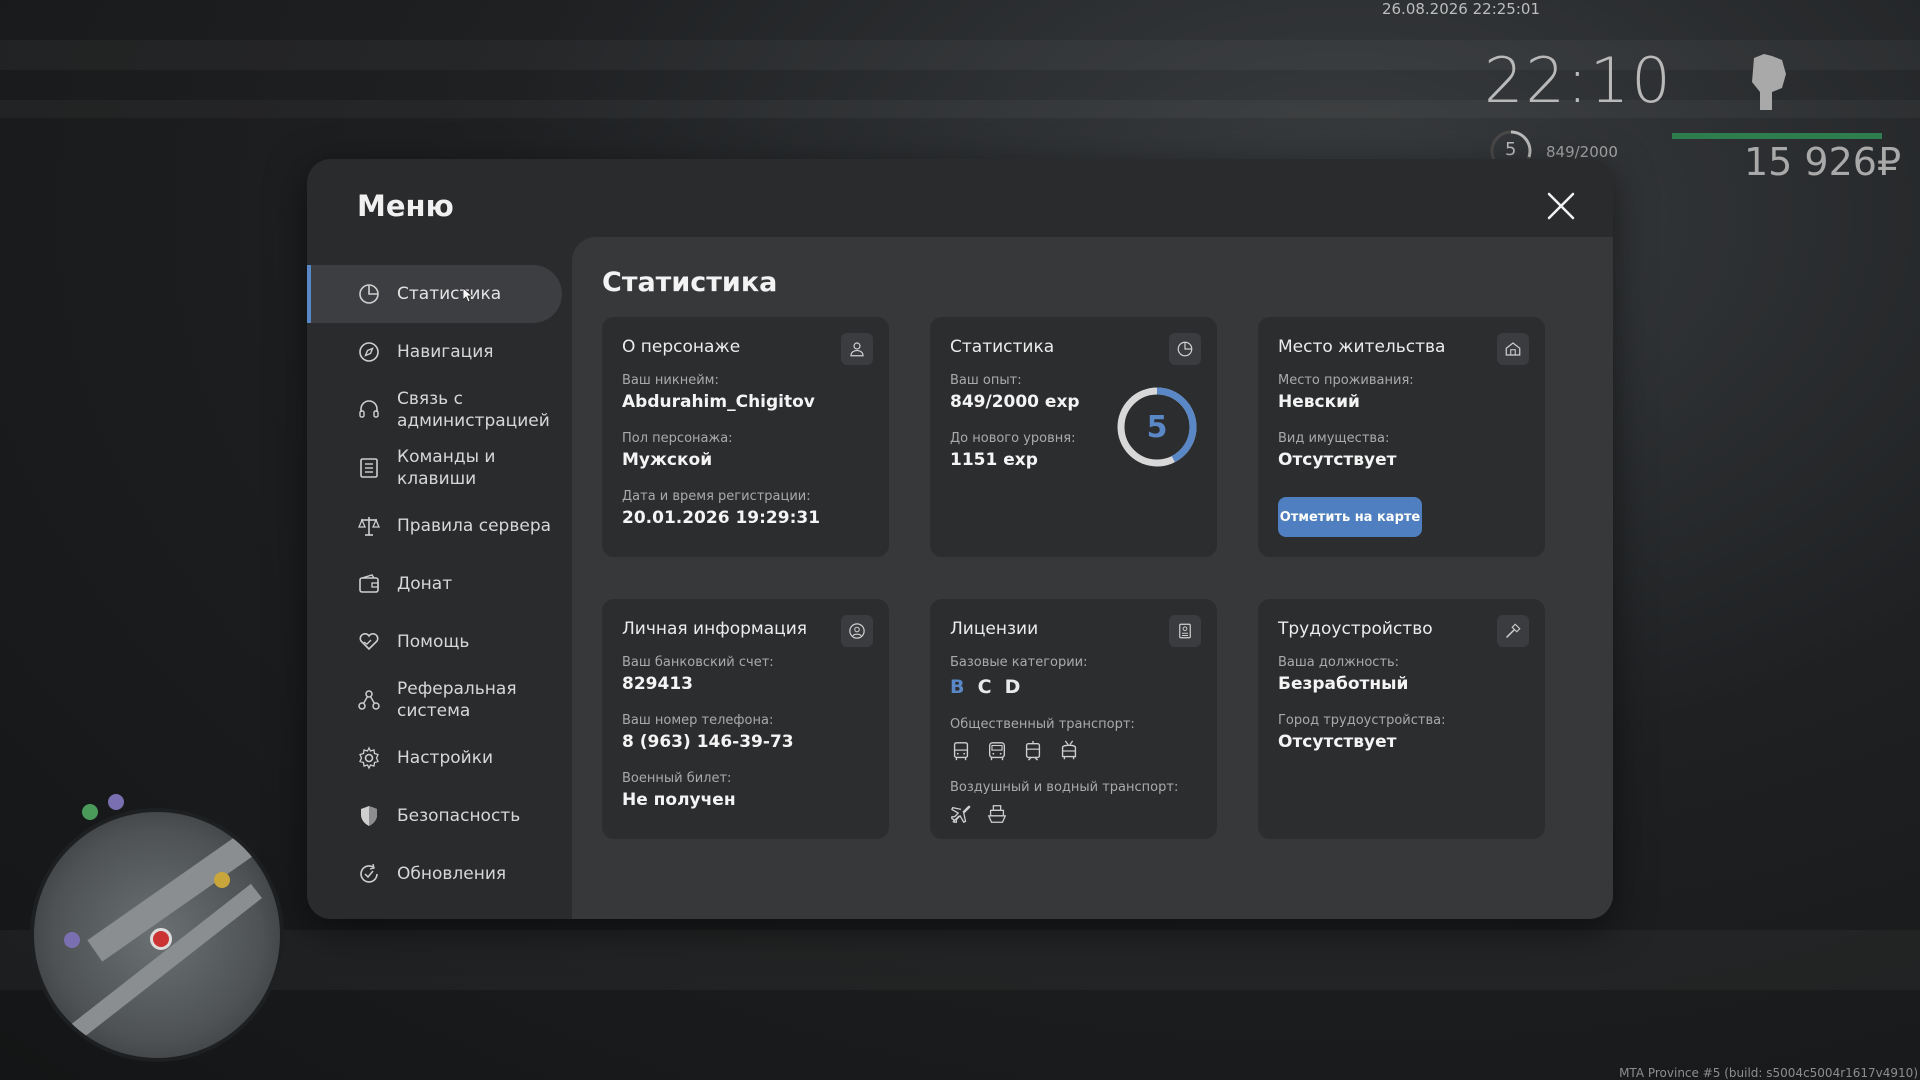 The height and width of the screenshot is (1080, 1920). What do you see at coordinates (1012, 687) in the screenshot?
I see `license-category-d: D` at bounding box center [1012, 687].